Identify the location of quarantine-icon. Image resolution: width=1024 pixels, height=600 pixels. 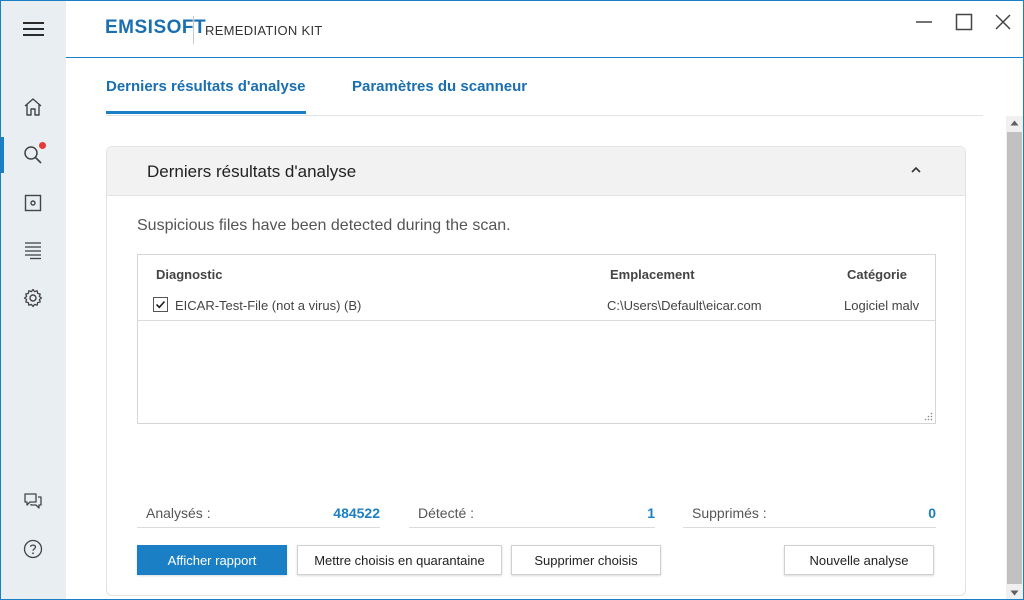
(33, 203).